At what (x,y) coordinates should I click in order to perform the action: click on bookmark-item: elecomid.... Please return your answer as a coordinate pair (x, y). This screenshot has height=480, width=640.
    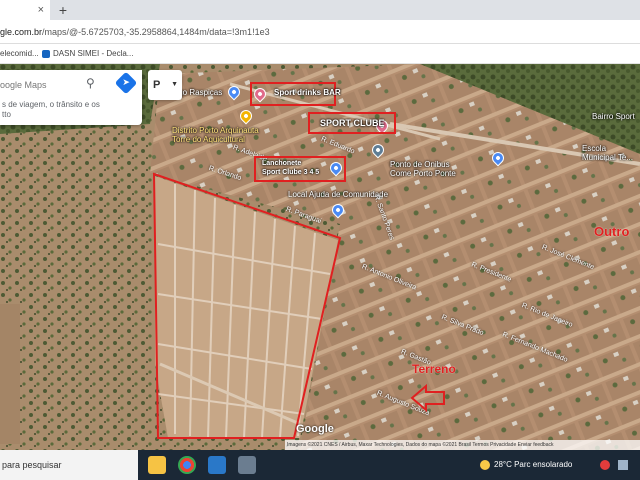
    Looking at the image, I should click on (19, 54).